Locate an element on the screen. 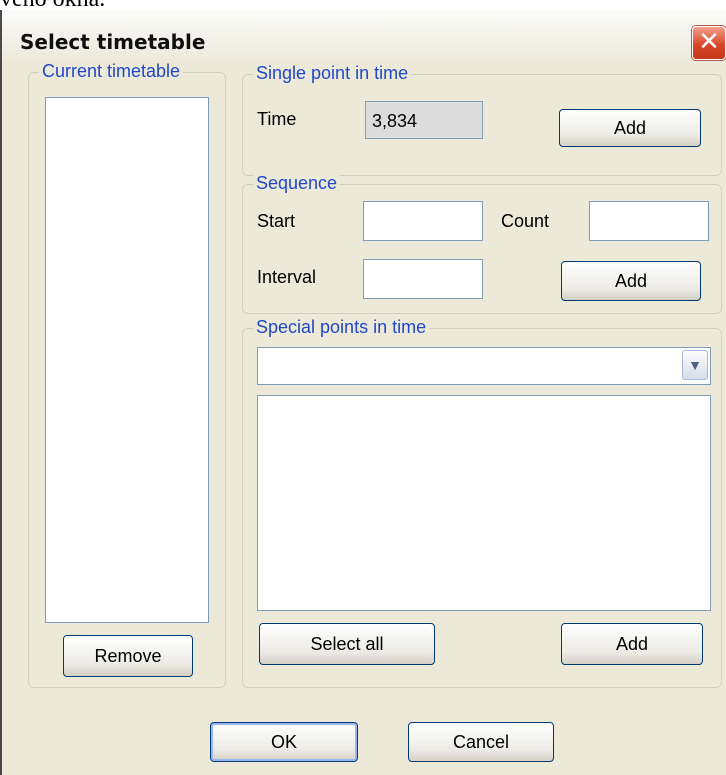 The width and height of the screenshot is (726, 775). remove-button-label: Remove is located at coordinates (128, 656).